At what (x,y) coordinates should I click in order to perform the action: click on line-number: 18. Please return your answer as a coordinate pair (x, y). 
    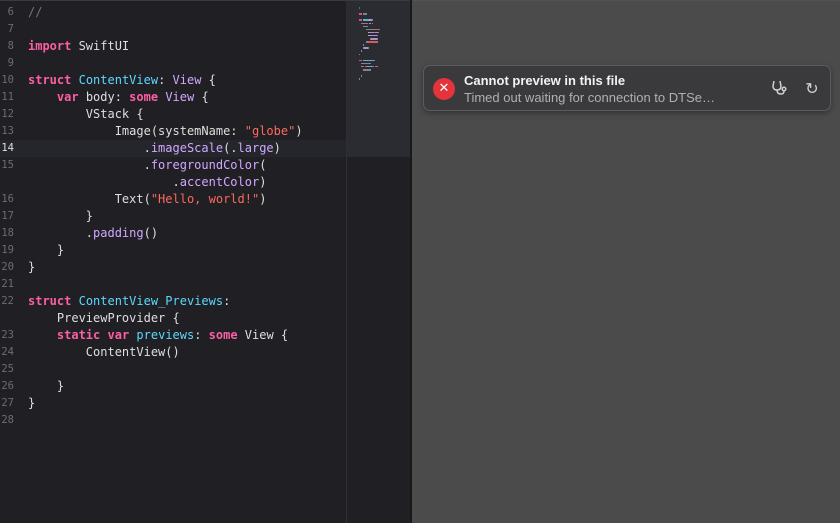
    Looking at the image, I should click on (7, 233).